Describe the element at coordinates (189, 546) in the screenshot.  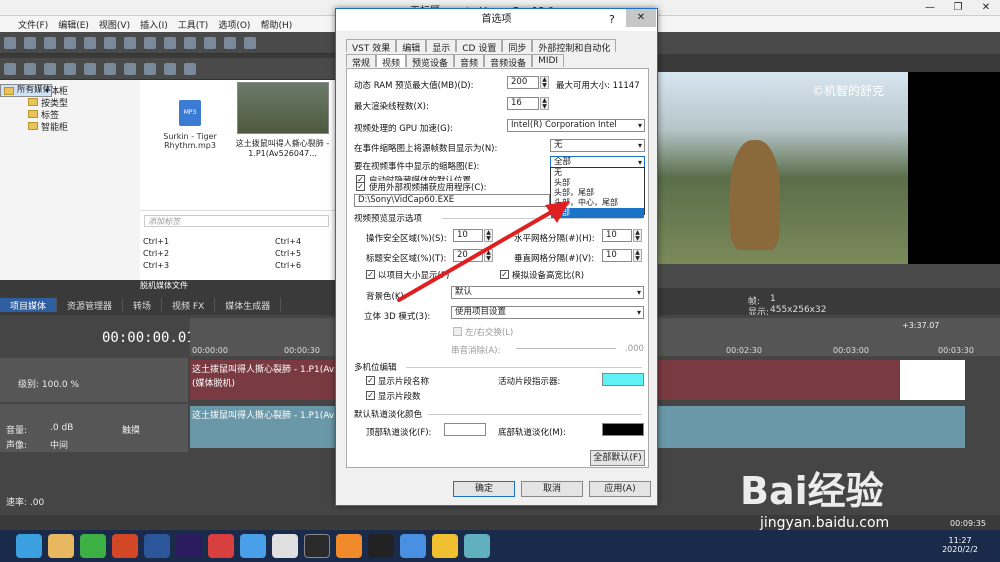
I see `premiere-icon` at that location.